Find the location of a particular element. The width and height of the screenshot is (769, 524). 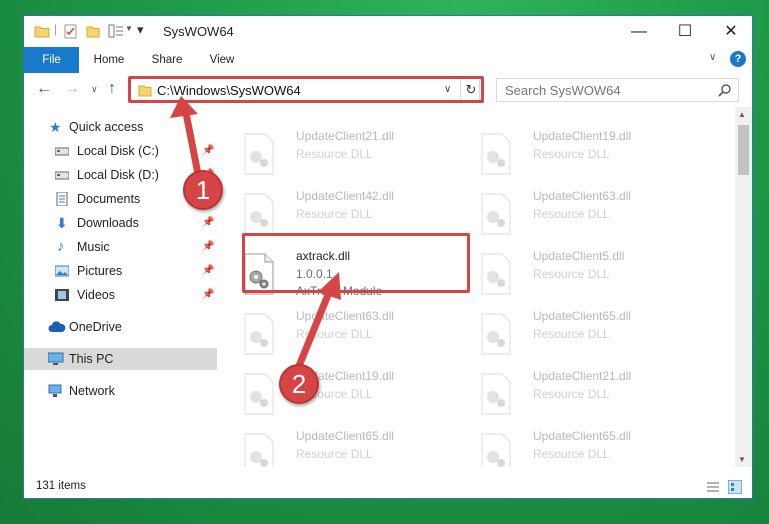

scroll-down-icon: ▼ is located at coordinates (742, 459).